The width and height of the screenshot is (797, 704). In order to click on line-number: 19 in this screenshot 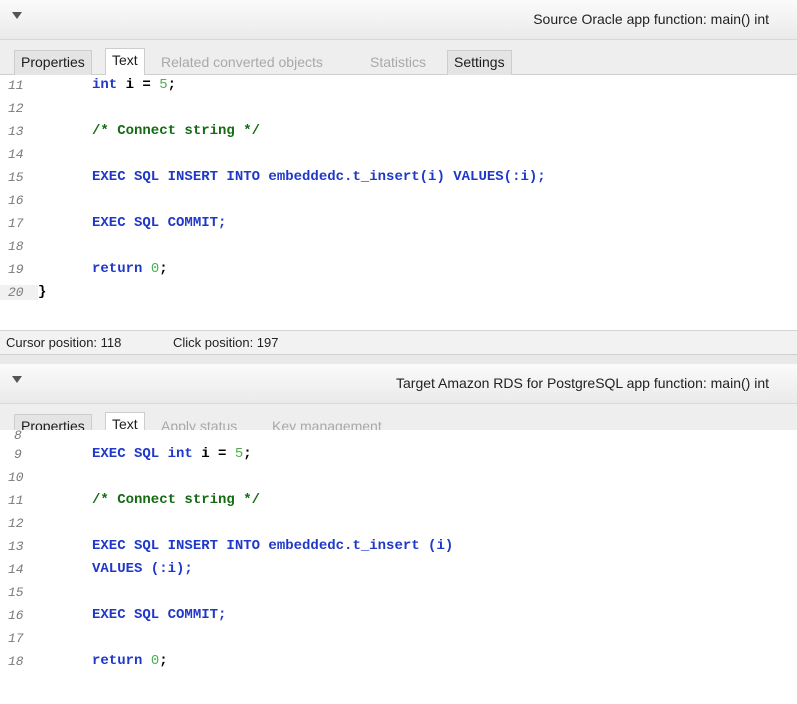, I will do `click(16, 269)`.